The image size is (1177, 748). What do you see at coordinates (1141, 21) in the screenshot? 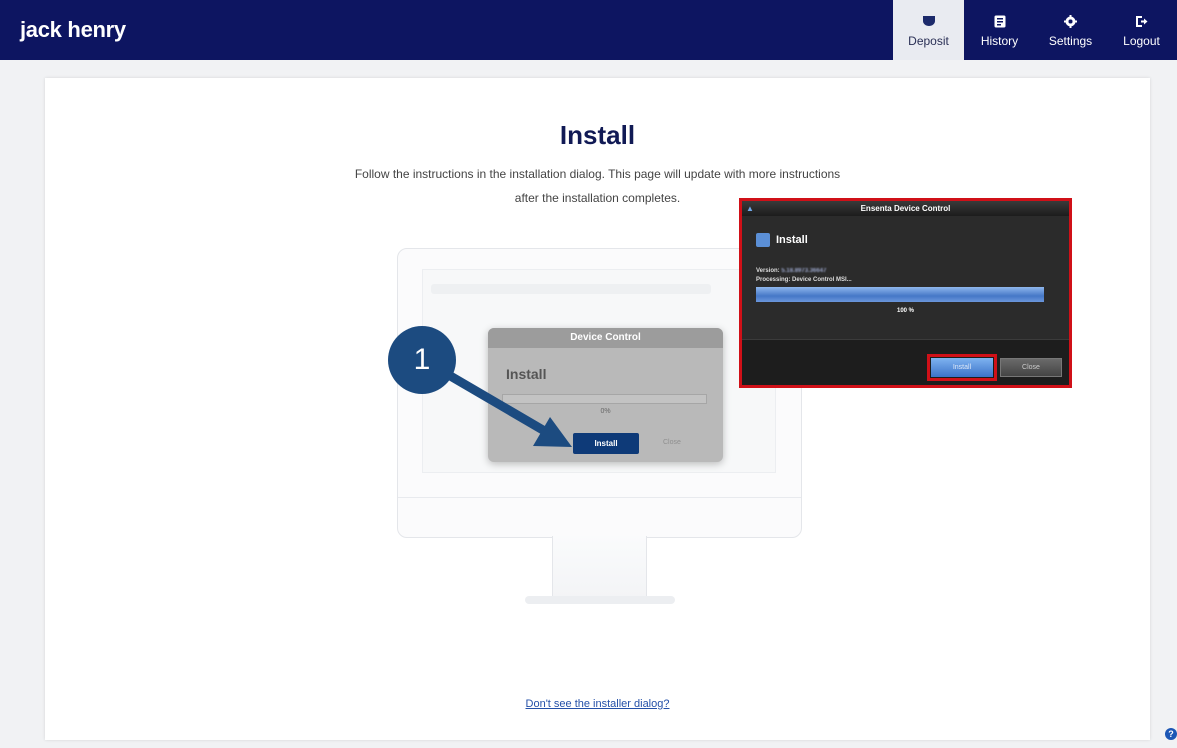
I see `logout-icon` at bounding box center [1141, 21].